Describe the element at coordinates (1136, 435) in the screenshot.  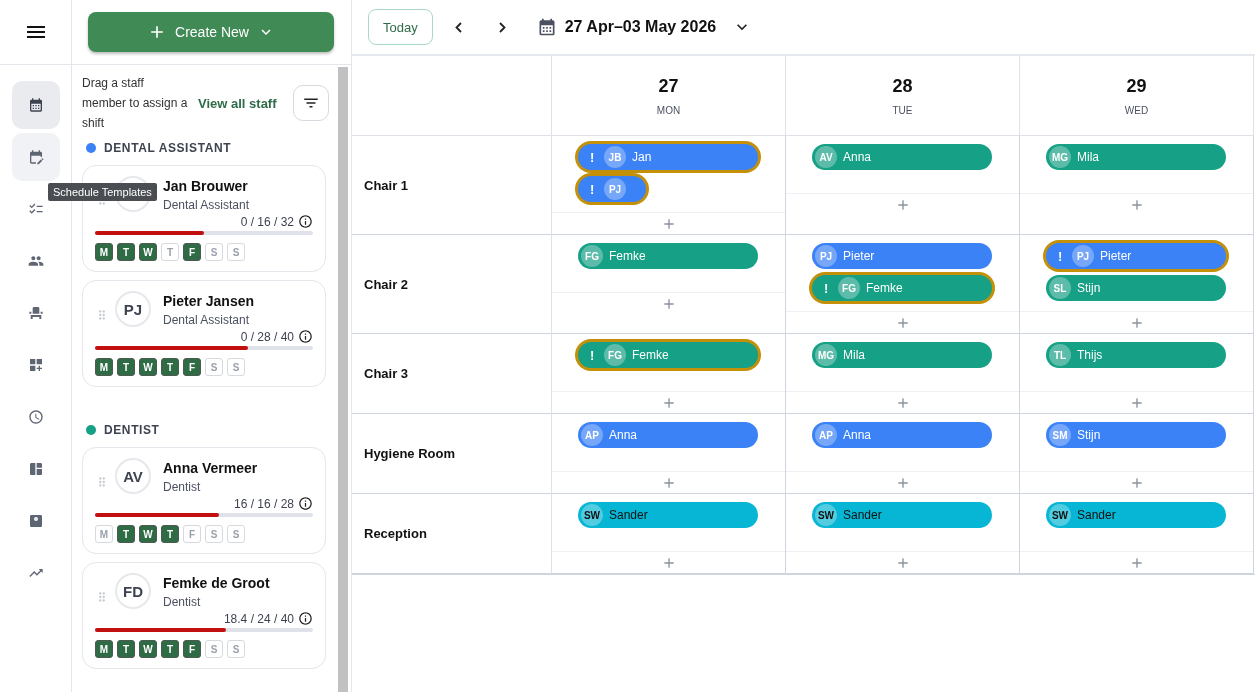
I see `shift-pill: SM Stijn` at that location.